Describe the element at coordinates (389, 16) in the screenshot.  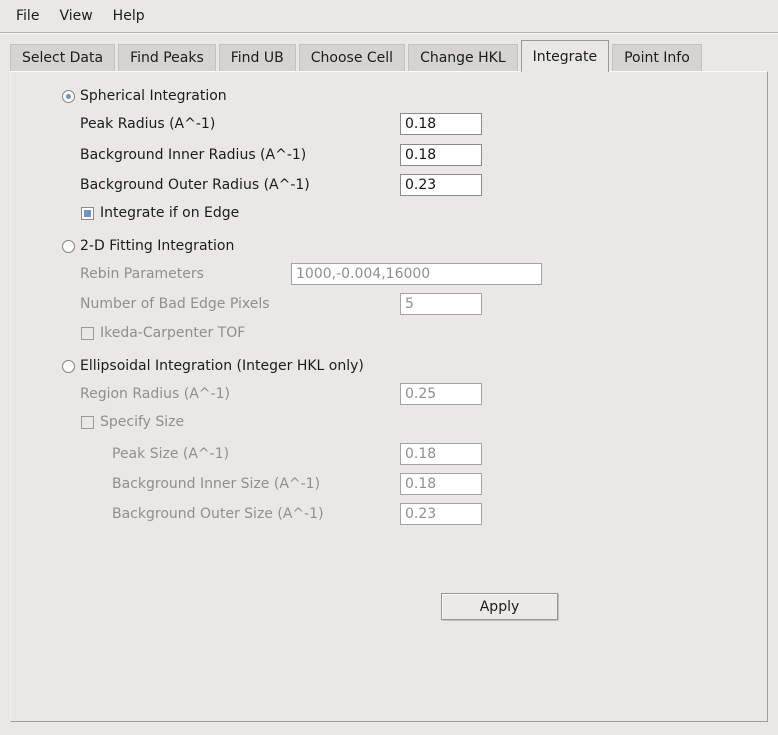
I see `menu-bar: File View Help` at that location.